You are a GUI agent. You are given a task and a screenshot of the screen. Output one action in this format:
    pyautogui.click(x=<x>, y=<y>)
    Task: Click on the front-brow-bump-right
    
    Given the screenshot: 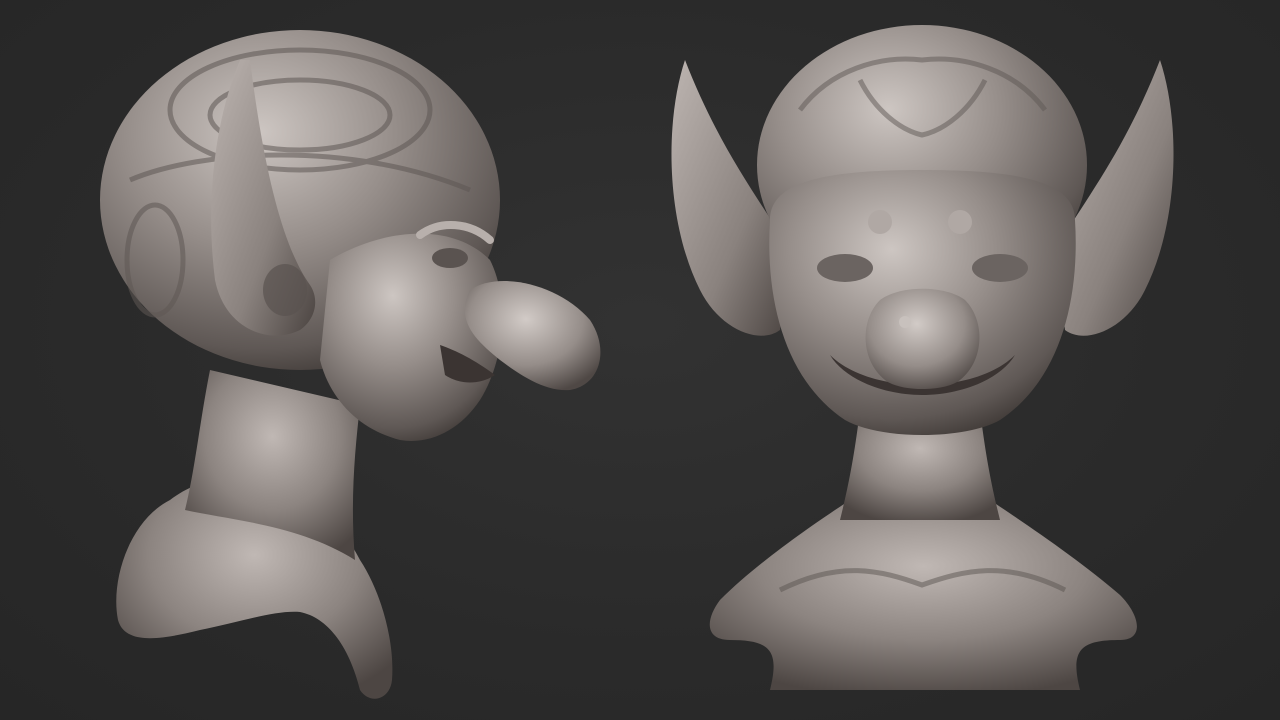 What is the action you would take?
    pyautogui.click(x=960, y=222)
    